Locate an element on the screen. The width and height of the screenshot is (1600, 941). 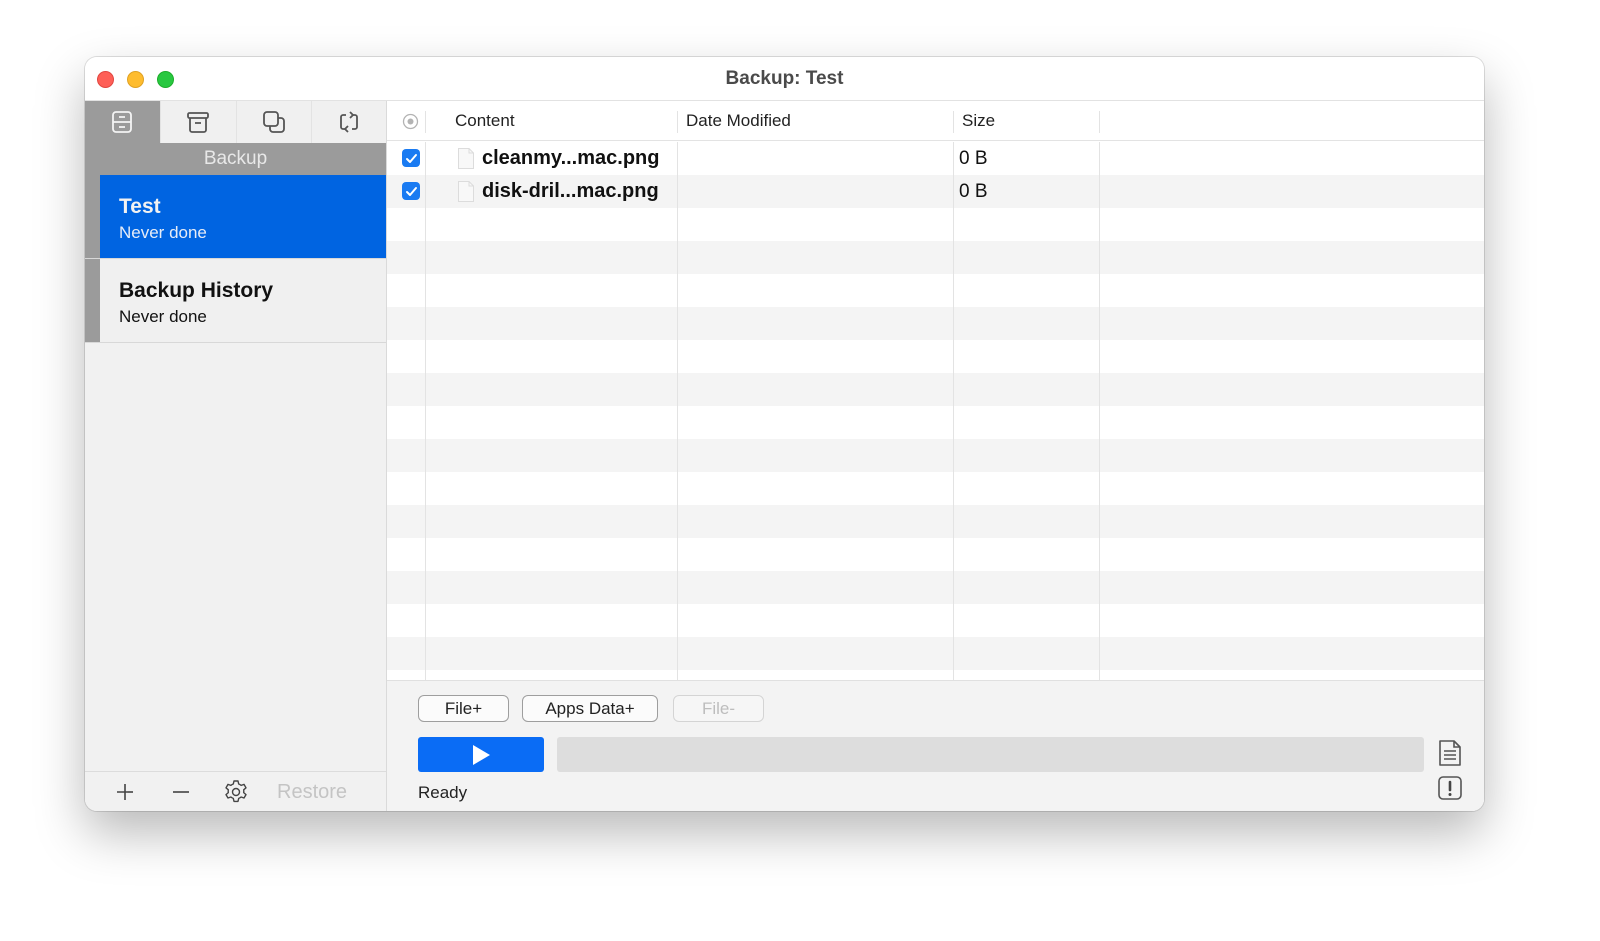
exclamation-icon is located at coordinates (1450, 788).